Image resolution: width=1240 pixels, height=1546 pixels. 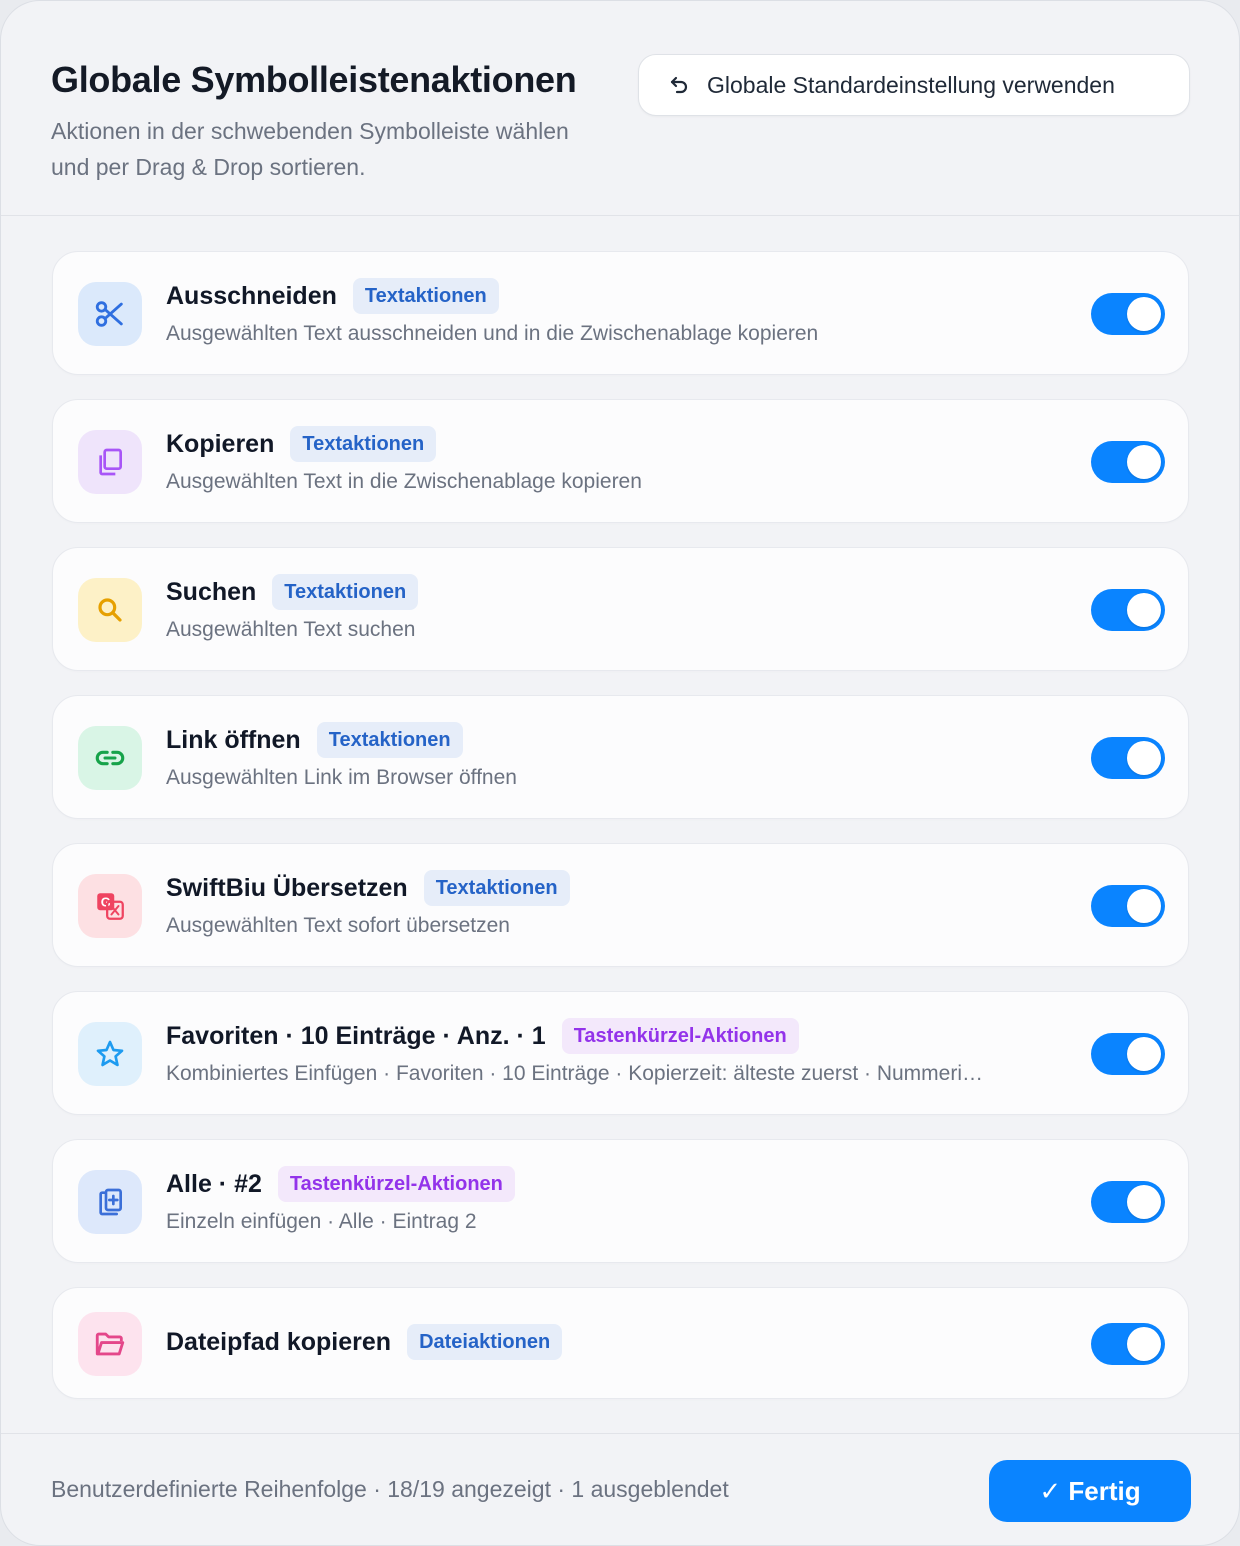 I want to click on action-description: Ausgewählten Text sofort übersetzen, so click(x=338, y=925).